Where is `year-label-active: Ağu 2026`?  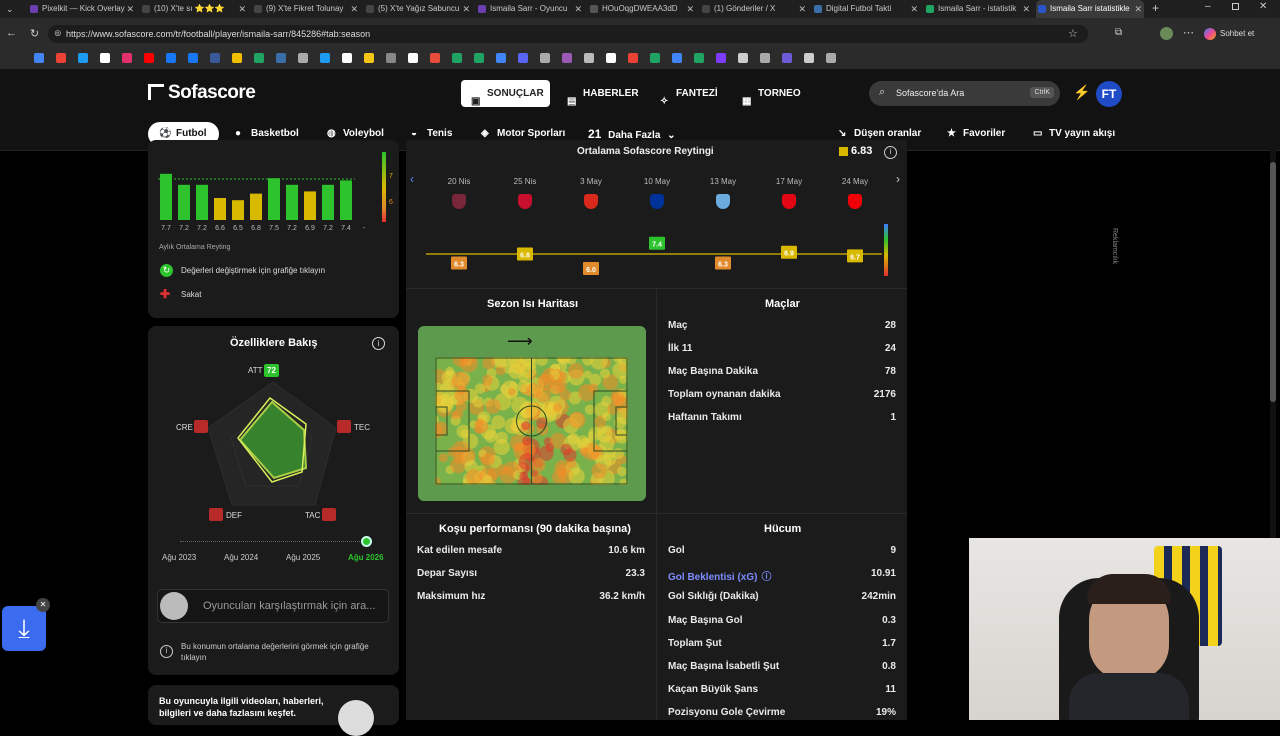
year-label-active: Ağu 2026 is located at coordinates (366, 557).